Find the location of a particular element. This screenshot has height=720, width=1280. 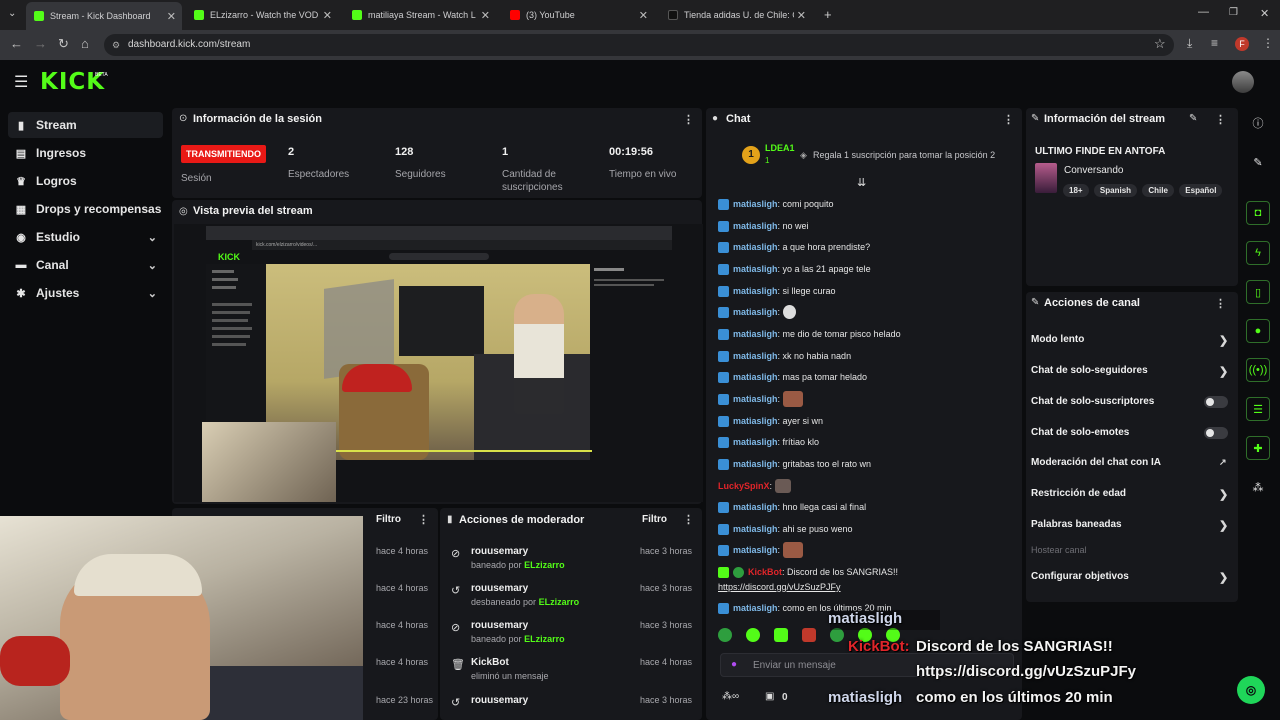

sidebar-item-ajustes: ✱ Ajustes ⌄ is located at coordinates (85, 293).